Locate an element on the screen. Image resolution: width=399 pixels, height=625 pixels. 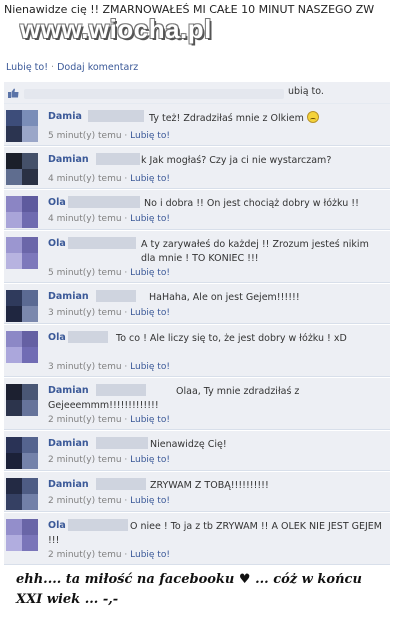
post-actions: Lubię to! · Dodaj komentarz is located at coordinates (197, 68).